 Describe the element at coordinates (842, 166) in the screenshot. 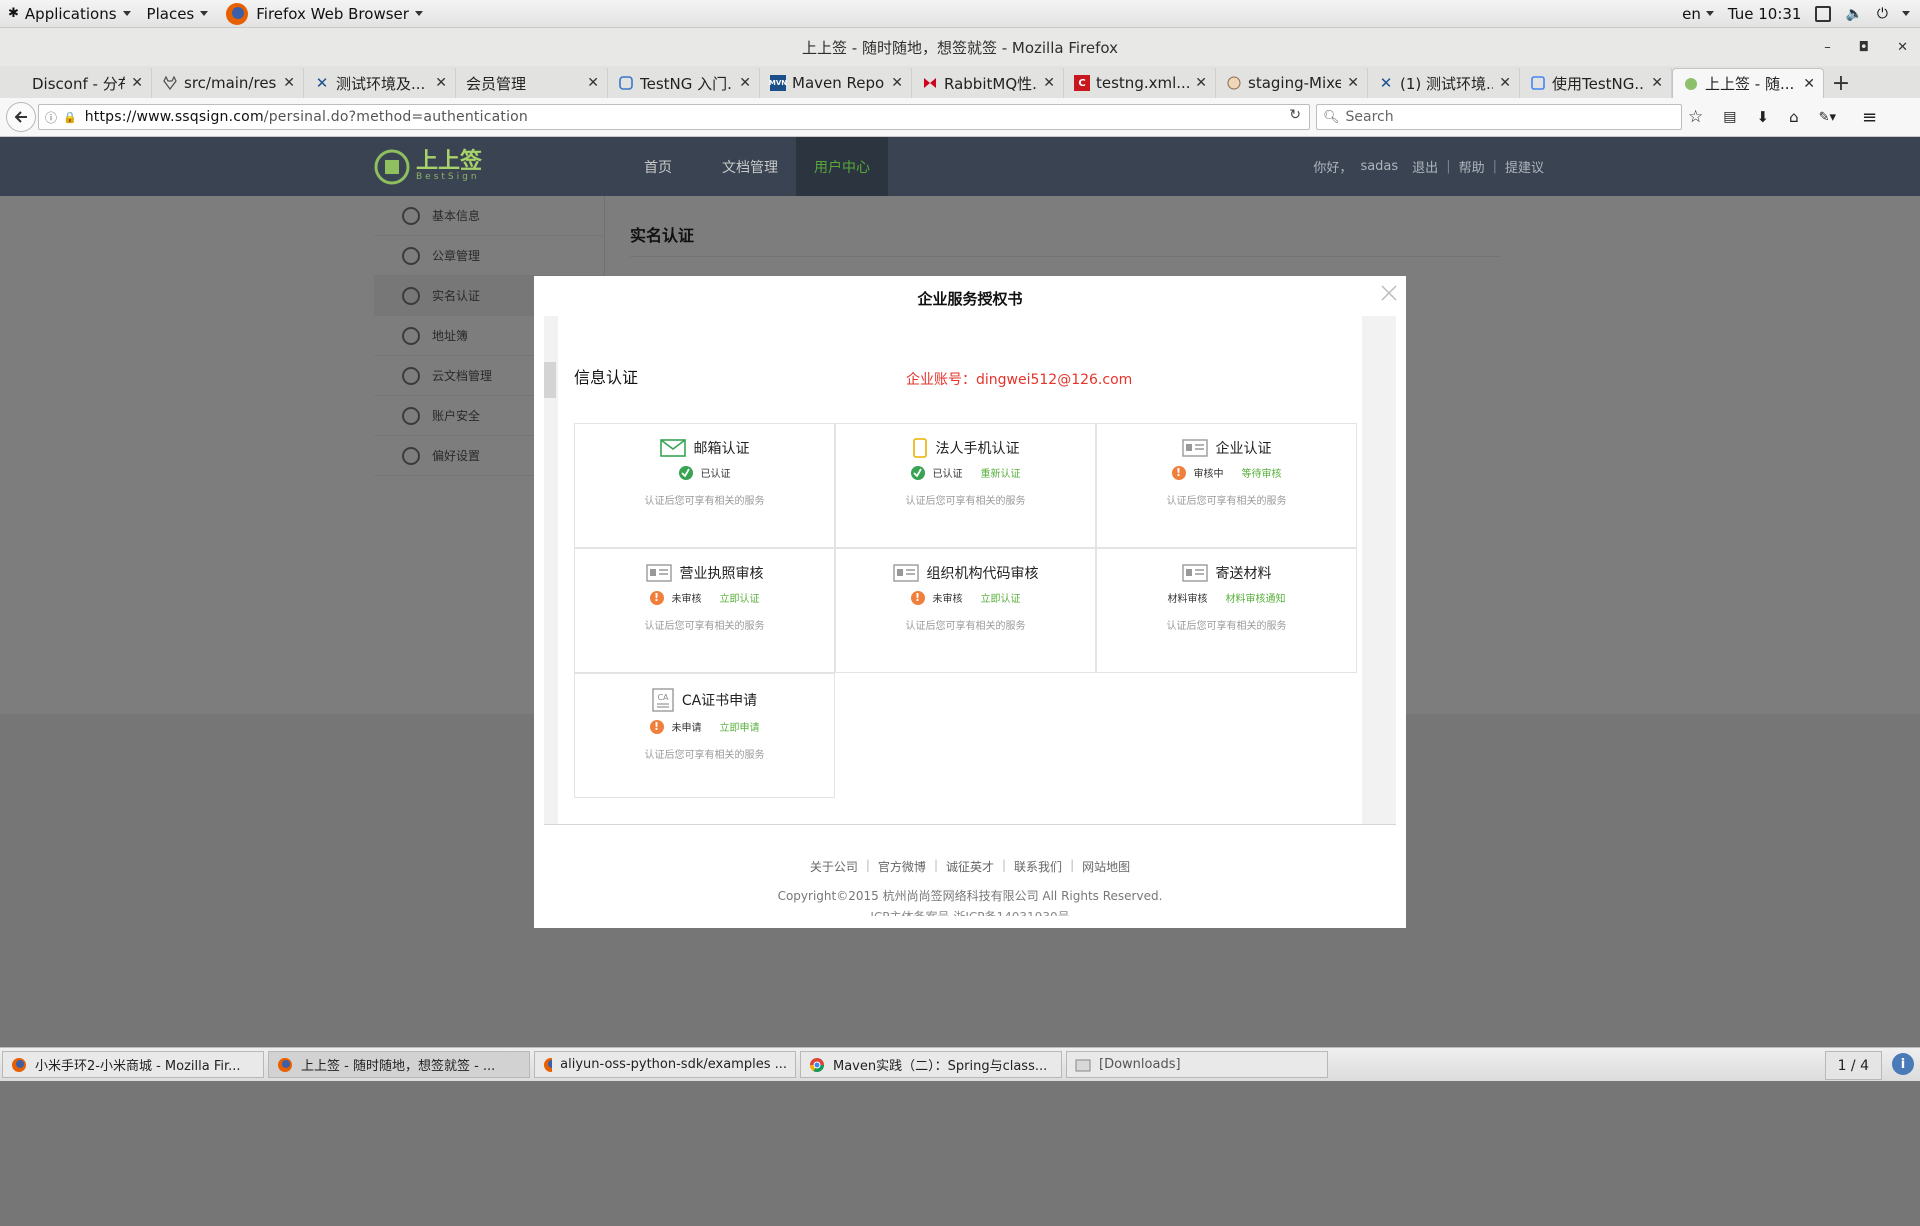

I see `nav-user-center: 用户中心` at that location.